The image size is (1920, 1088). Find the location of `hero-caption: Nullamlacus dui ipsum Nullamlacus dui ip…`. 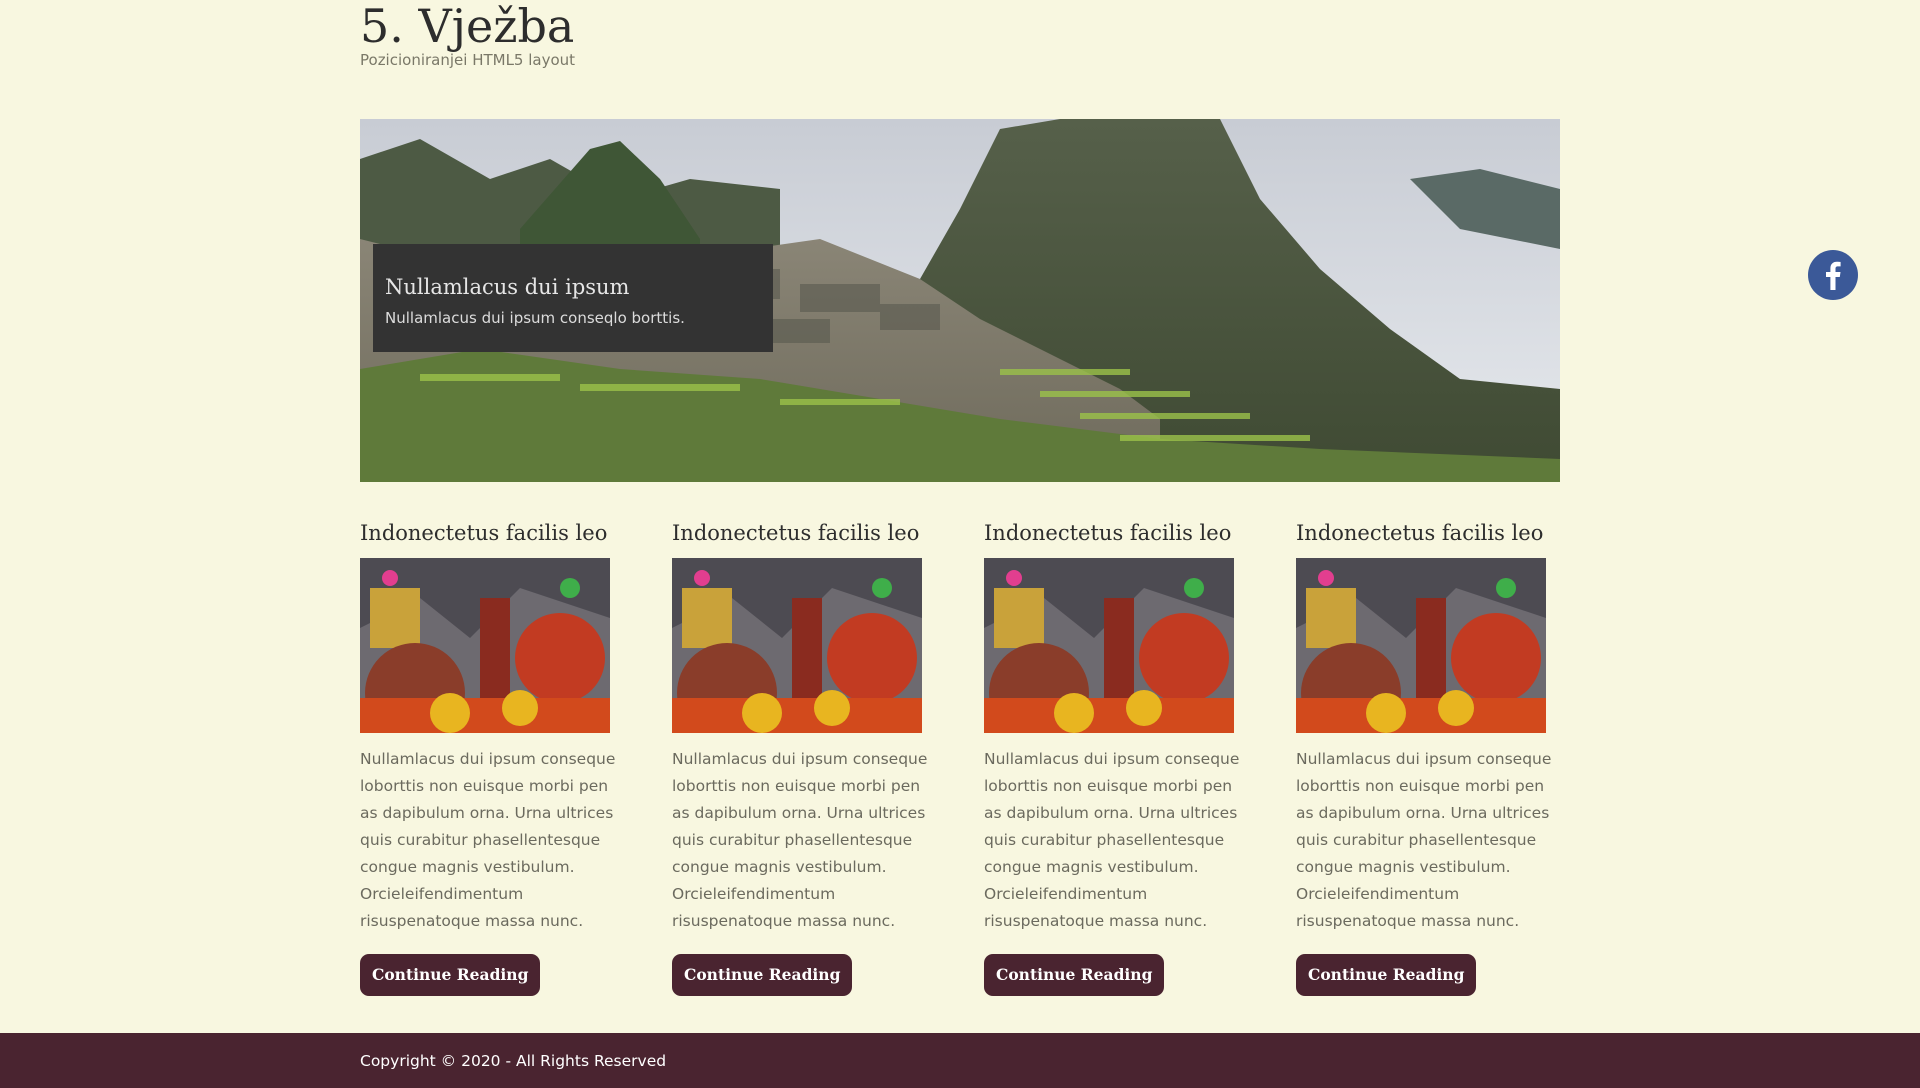

hero-caption: Nullamlacus dui ipsum Nullamlacus dui ip… is located at coordinates (573, 298).